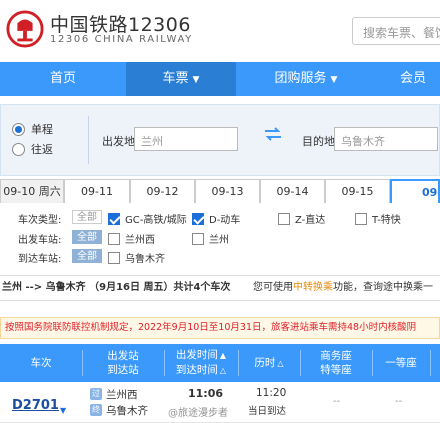 The width and height of the screenshot is (440, 423). Describe the element at coordinates (415, 191) in the screenshot. I see `date-tab-selected: 09-16` at that location.